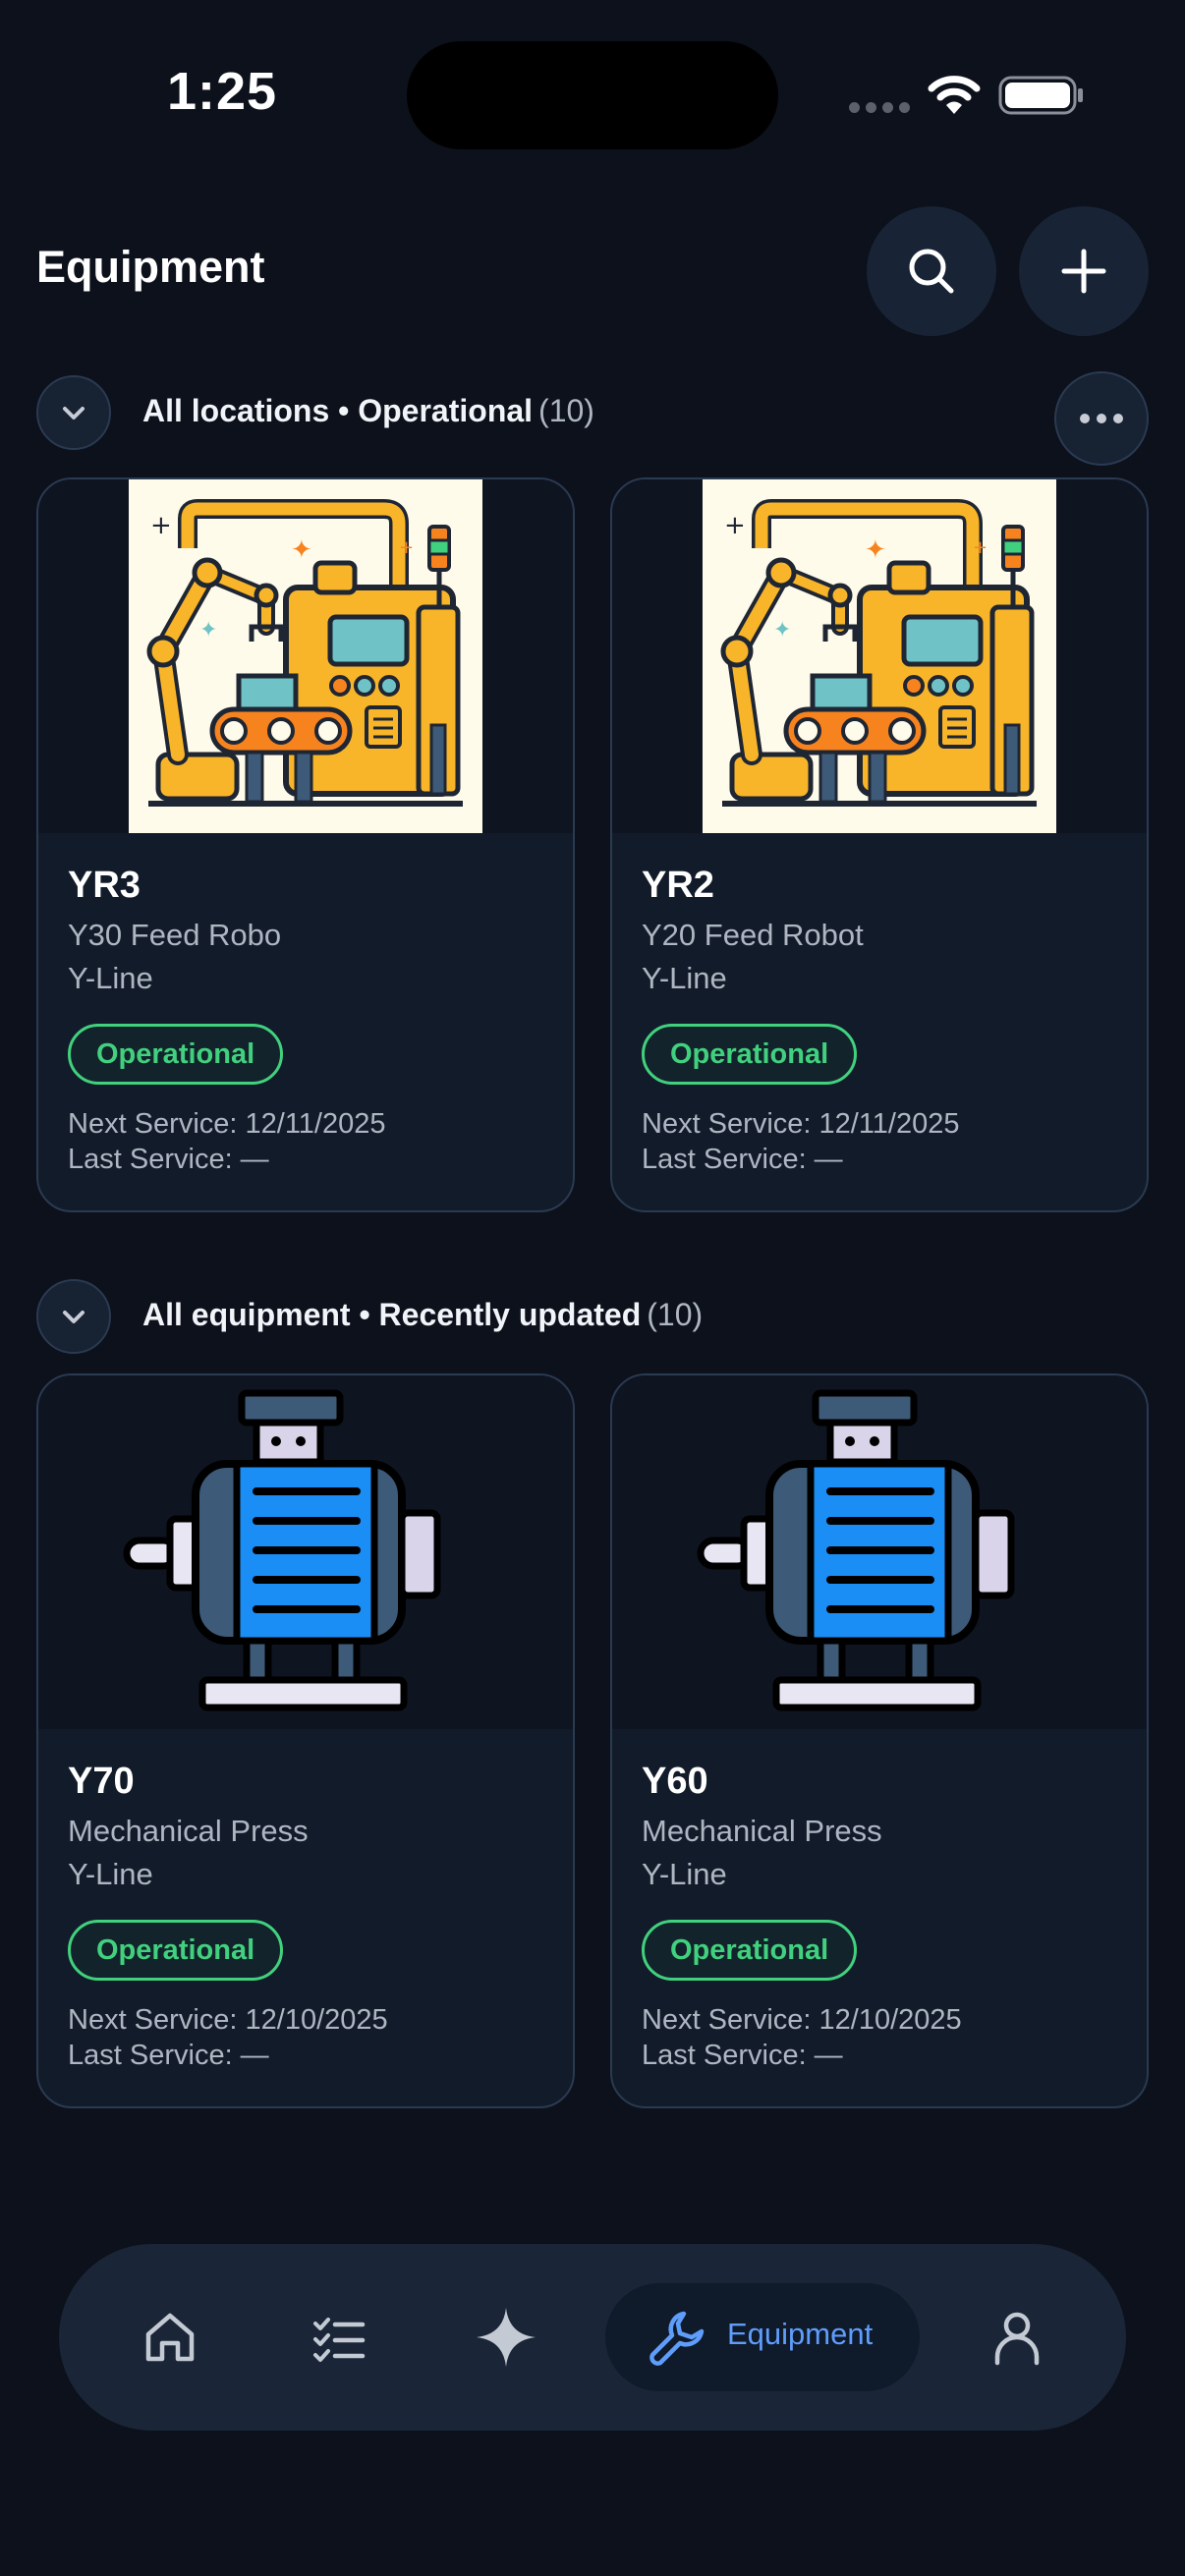 The width and height of the screenshot is (1185, 2576). I want to click on profile-icon, so click(1017, 2339).